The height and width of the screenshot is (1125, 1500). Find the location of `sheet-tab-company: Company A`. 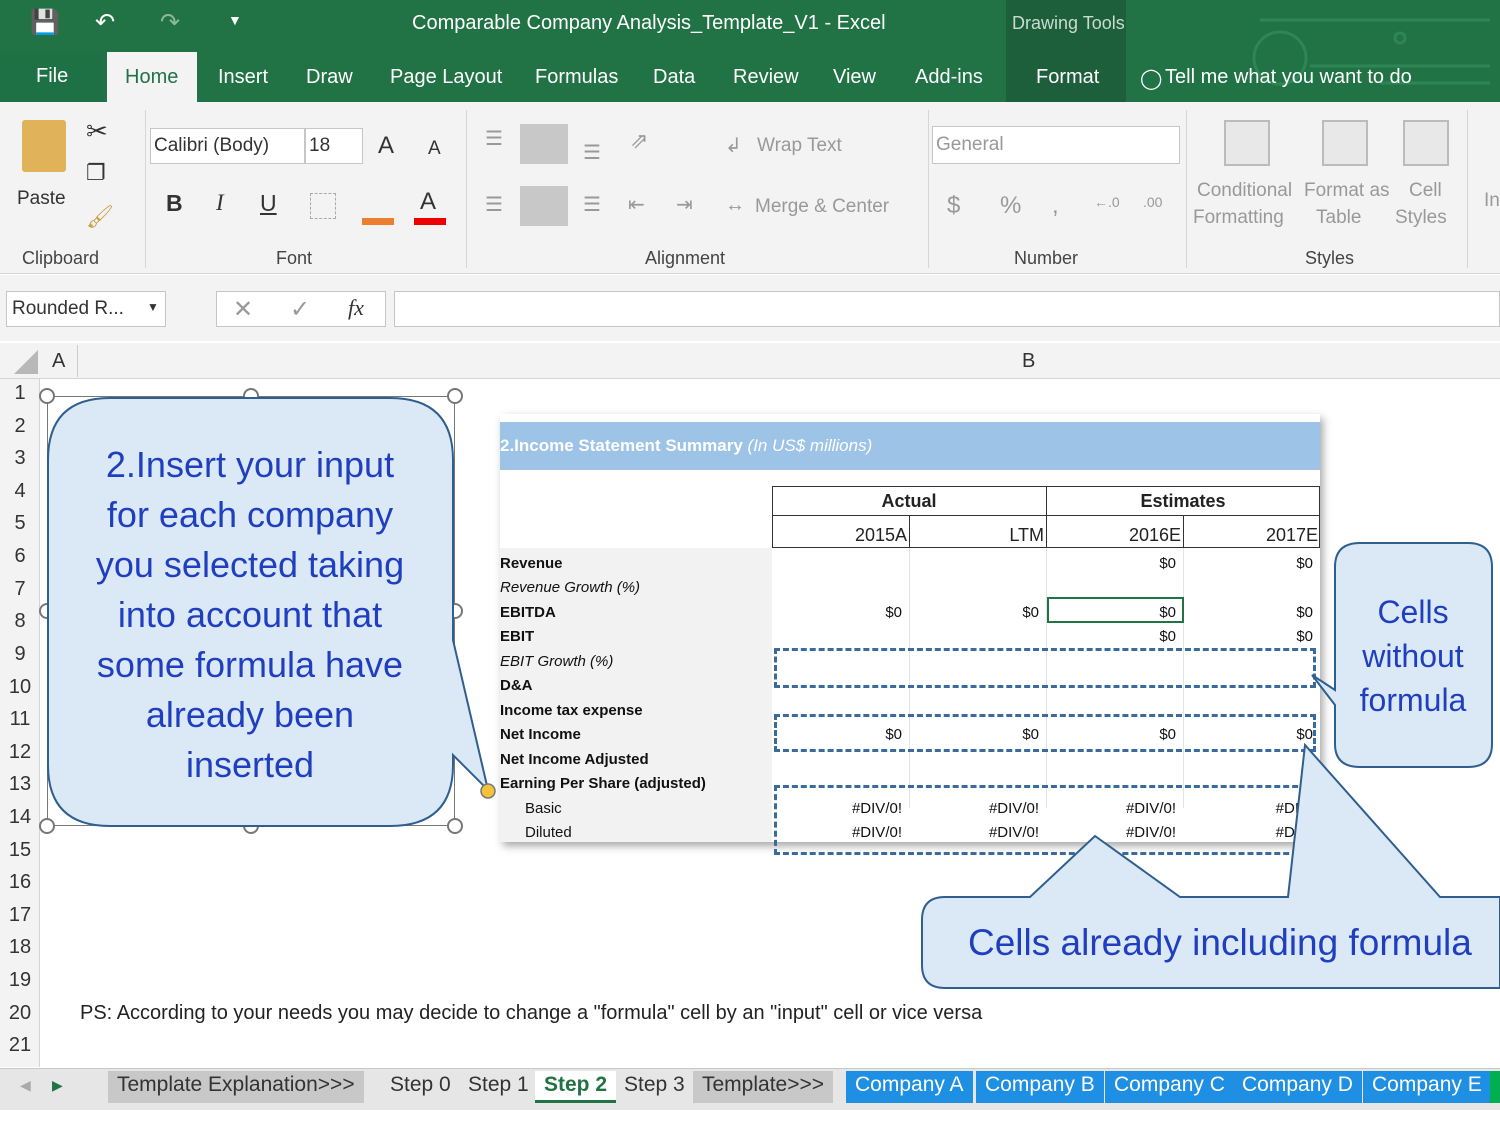

sheet-tab-company: Company A is located at coordinates (909, 1087).